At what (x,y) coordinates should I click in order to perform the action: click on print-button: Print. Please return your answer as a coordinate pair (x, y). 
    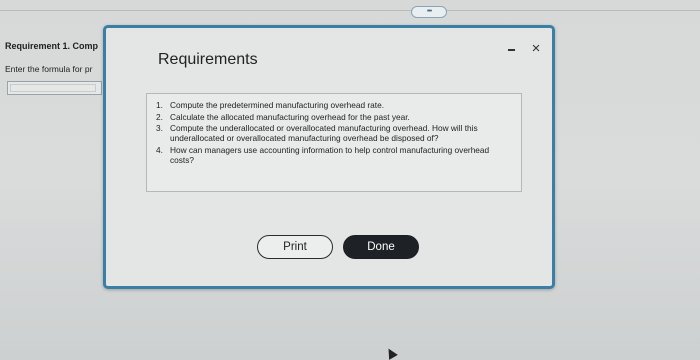
    Looking at the image, I should click on (295, 247).